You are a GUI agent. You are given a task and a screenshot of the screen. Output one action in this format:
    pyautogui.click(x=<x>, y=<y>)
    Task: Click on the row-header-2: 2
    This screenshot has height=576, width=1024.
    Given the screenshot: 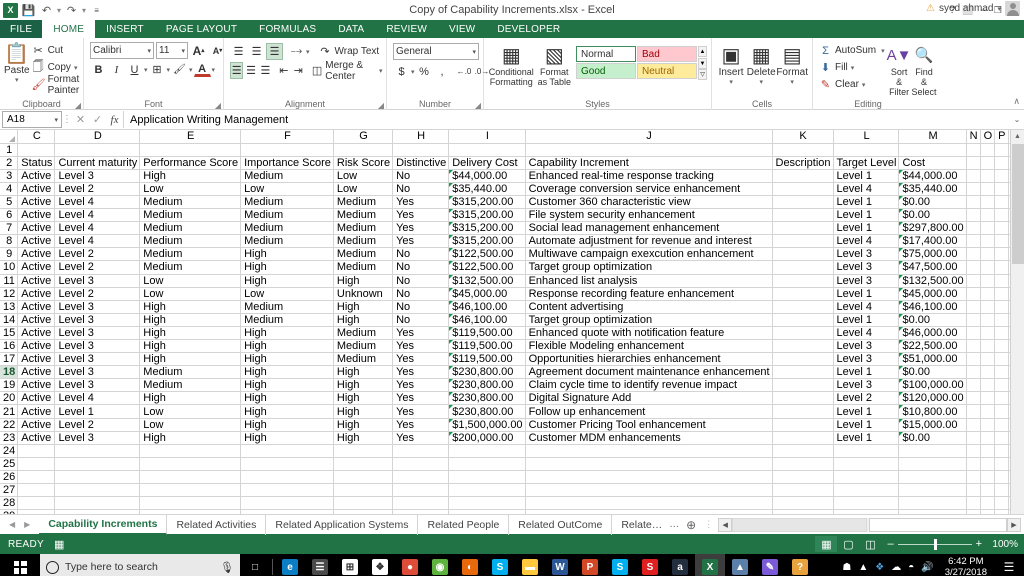 What is the action you would take?
    pyautogui.click(x=9, y=163)
    